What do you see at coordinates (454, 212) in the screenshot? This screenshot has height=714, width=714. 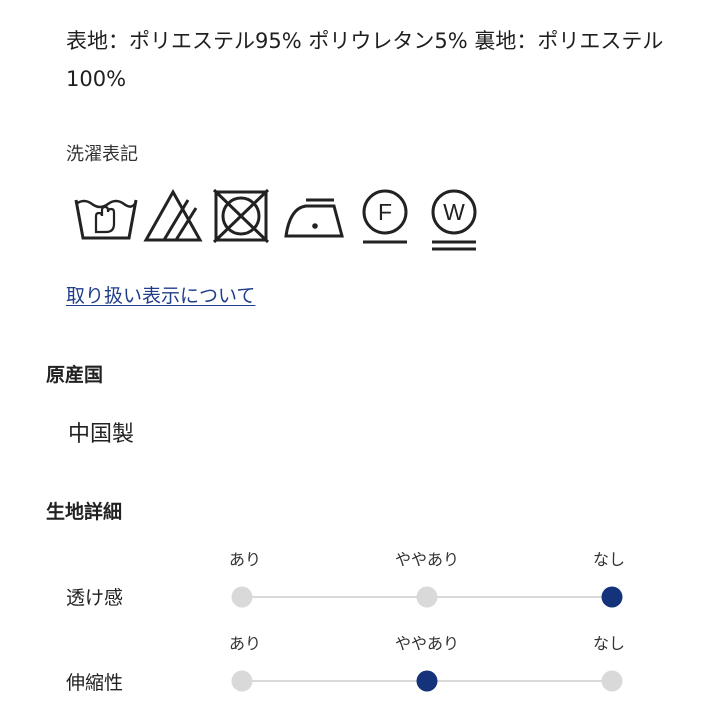 I see `svg-text: W` at bounding box center [454, 212].